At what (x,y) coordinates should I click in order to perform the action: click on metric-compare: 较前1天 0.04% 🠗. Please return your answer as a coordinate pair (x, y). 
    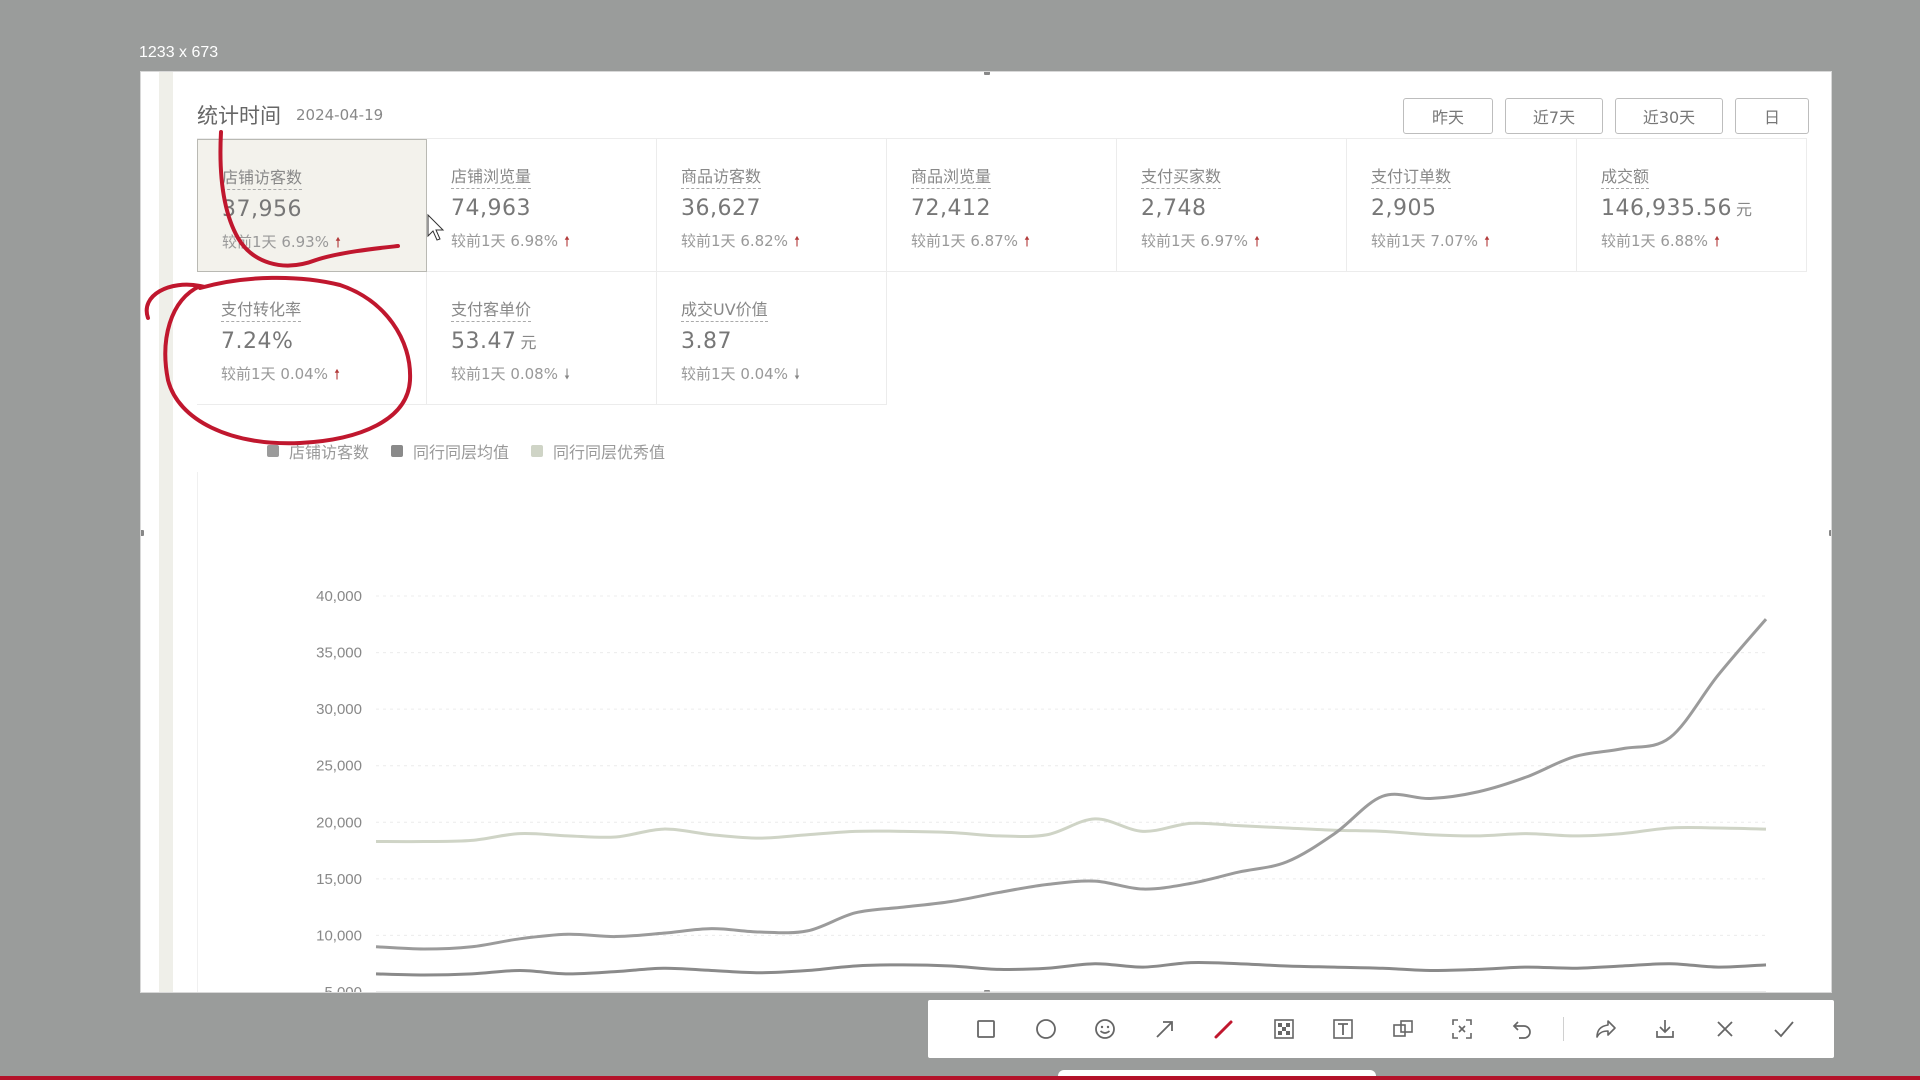
    Looking at the image, I should click on (783, 375).